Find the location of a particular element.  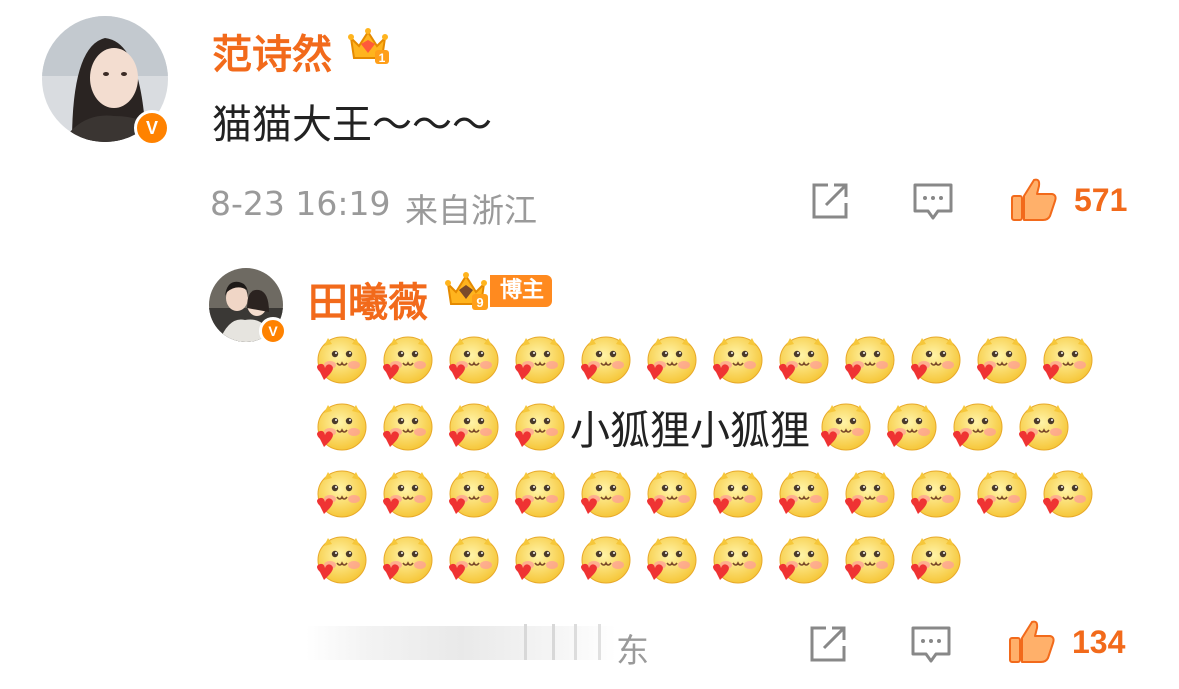

host-tag: 博主 is located at coordinates (521, 291).